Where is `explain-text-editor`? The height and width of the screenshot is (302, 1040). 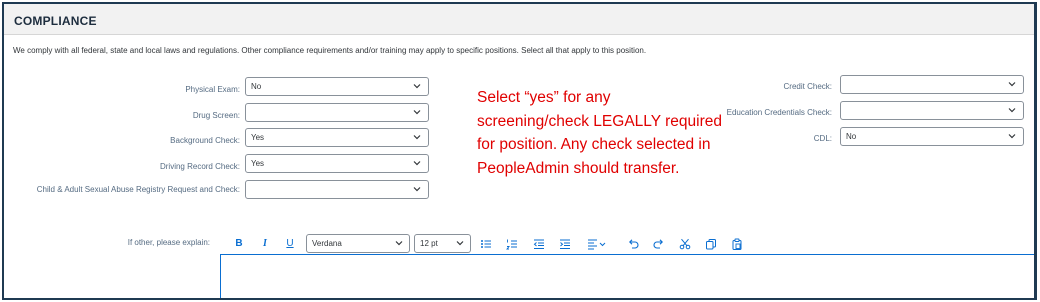
explain-text-editor is located at coordinates (627, 276).